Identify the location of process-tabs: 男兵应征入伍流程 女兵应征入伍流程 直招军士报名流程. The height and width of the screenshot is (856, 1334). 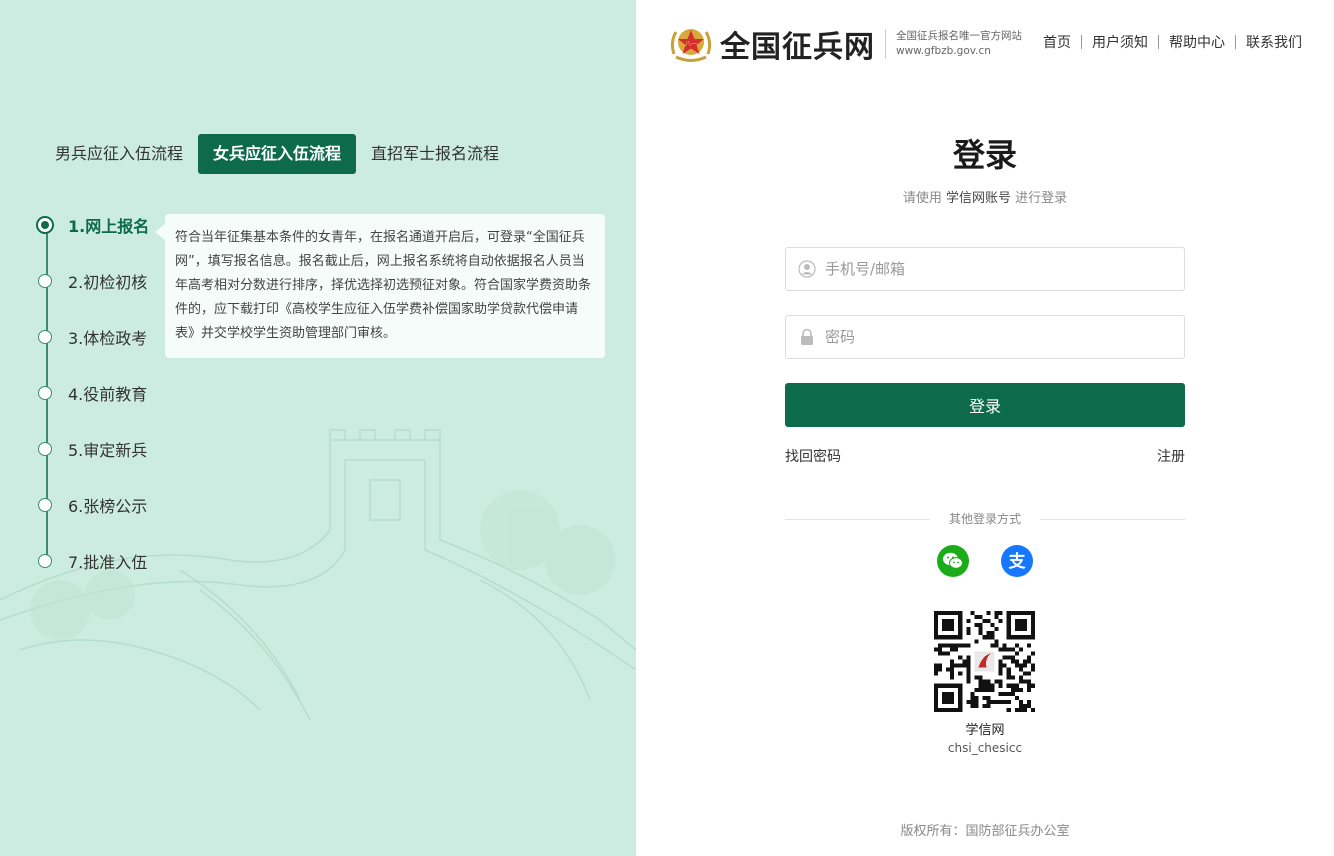
(277, 154).